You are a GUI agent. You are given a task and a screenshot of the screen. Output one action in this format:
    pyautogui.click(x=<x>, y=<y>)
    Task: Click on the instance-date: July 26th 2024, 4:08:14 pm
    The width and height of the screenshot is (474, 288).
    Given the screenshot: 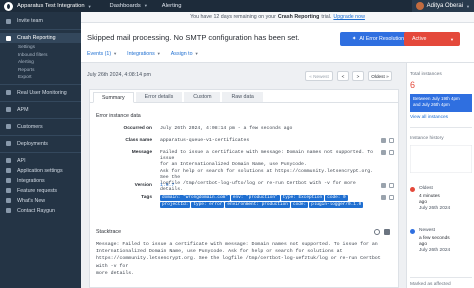 What is the action you would take?
    pyautogui.click(x=119, y=75)
    